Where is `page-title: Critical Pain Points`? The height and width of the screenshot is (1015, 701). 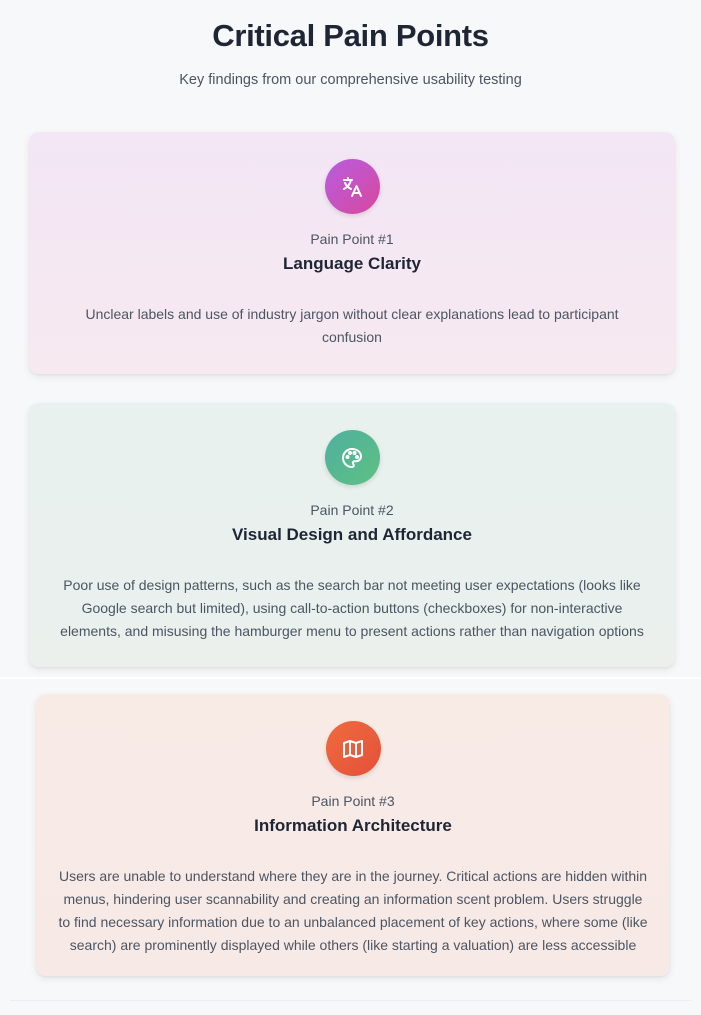 page-title: Critical Pain Points is located at coordinates (350, 35).